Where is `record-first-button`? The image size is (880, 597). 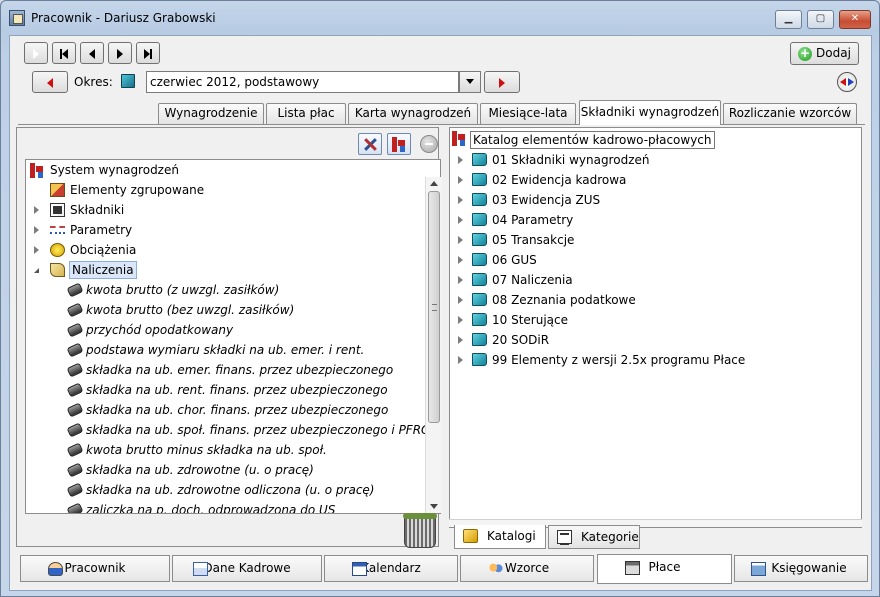
record-first-button is located at coordinates (64, 53).